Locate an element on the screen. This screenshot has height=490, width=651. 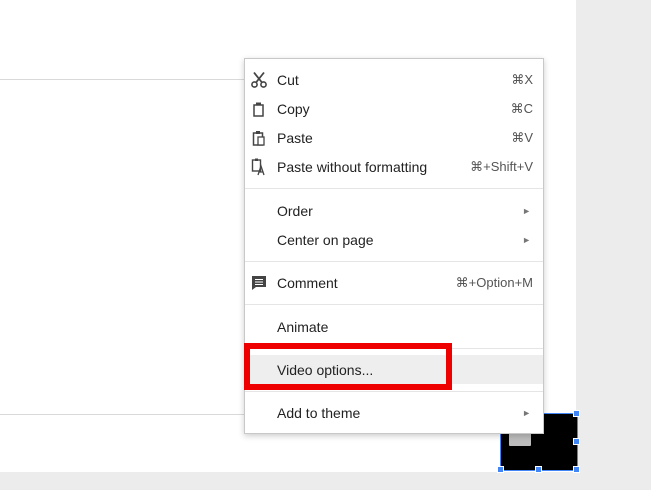
video-thumbnail-icon is located at coordinates (520, 439).